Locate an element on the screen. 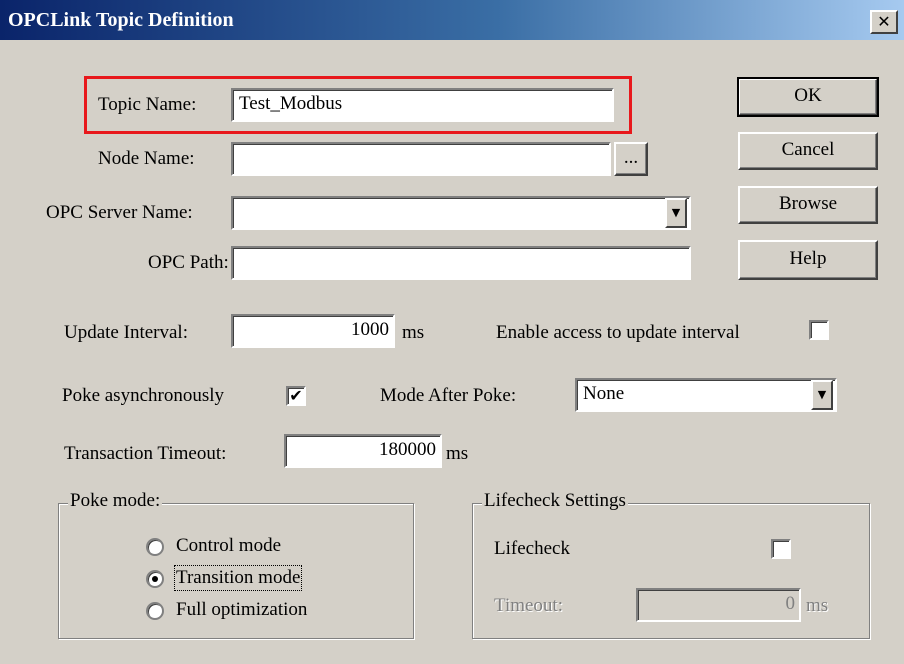 This screenshot has width=904, height=664. lifecheck-timeout-field: 0 is located at coordinates (718, 605).